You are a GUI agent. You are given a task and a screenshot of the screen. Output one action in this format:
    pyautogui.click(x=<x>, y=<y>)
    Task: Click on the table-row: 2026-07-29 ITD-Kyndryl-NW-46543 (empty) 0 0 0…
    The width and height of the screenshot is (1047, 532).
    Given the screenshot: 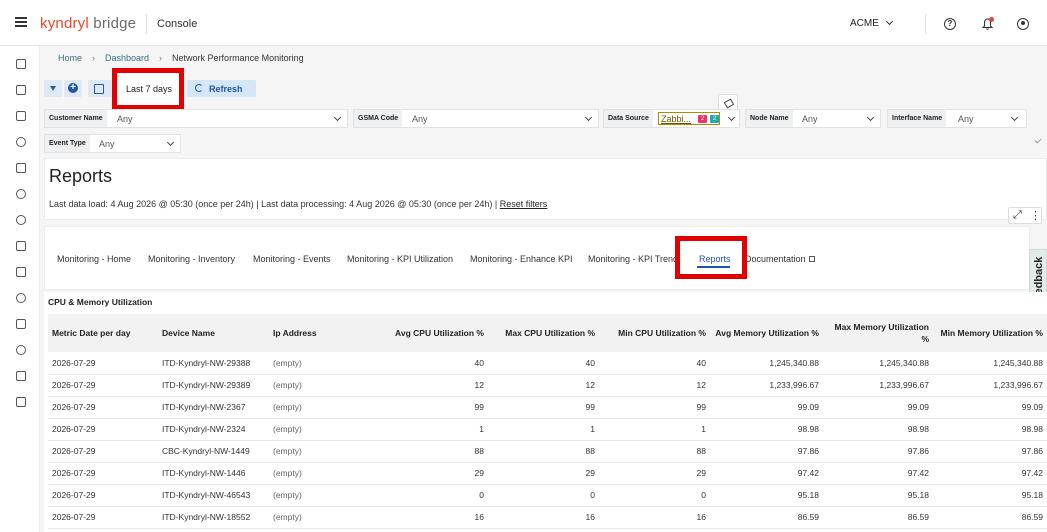 What is the action you would take?
    pyautogui.click(x=547, y=495)
    